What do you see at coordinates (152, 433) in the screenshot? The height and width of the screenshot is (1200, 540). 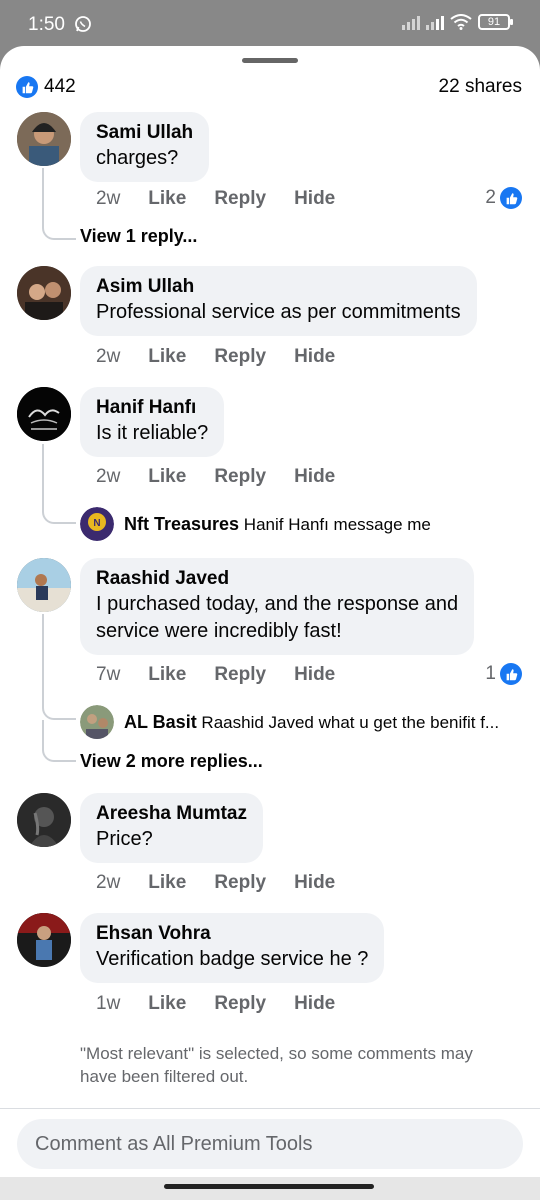 I see `comment-text: Is it reliable?` at bounding box center [152, 433].